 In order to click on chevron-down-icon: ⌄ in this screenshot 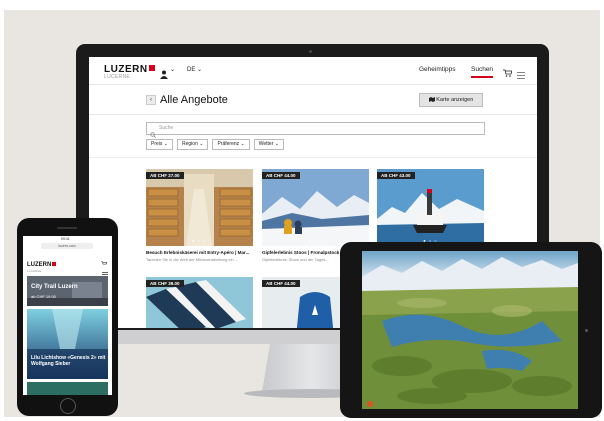, I will do `click(172, 69)`.